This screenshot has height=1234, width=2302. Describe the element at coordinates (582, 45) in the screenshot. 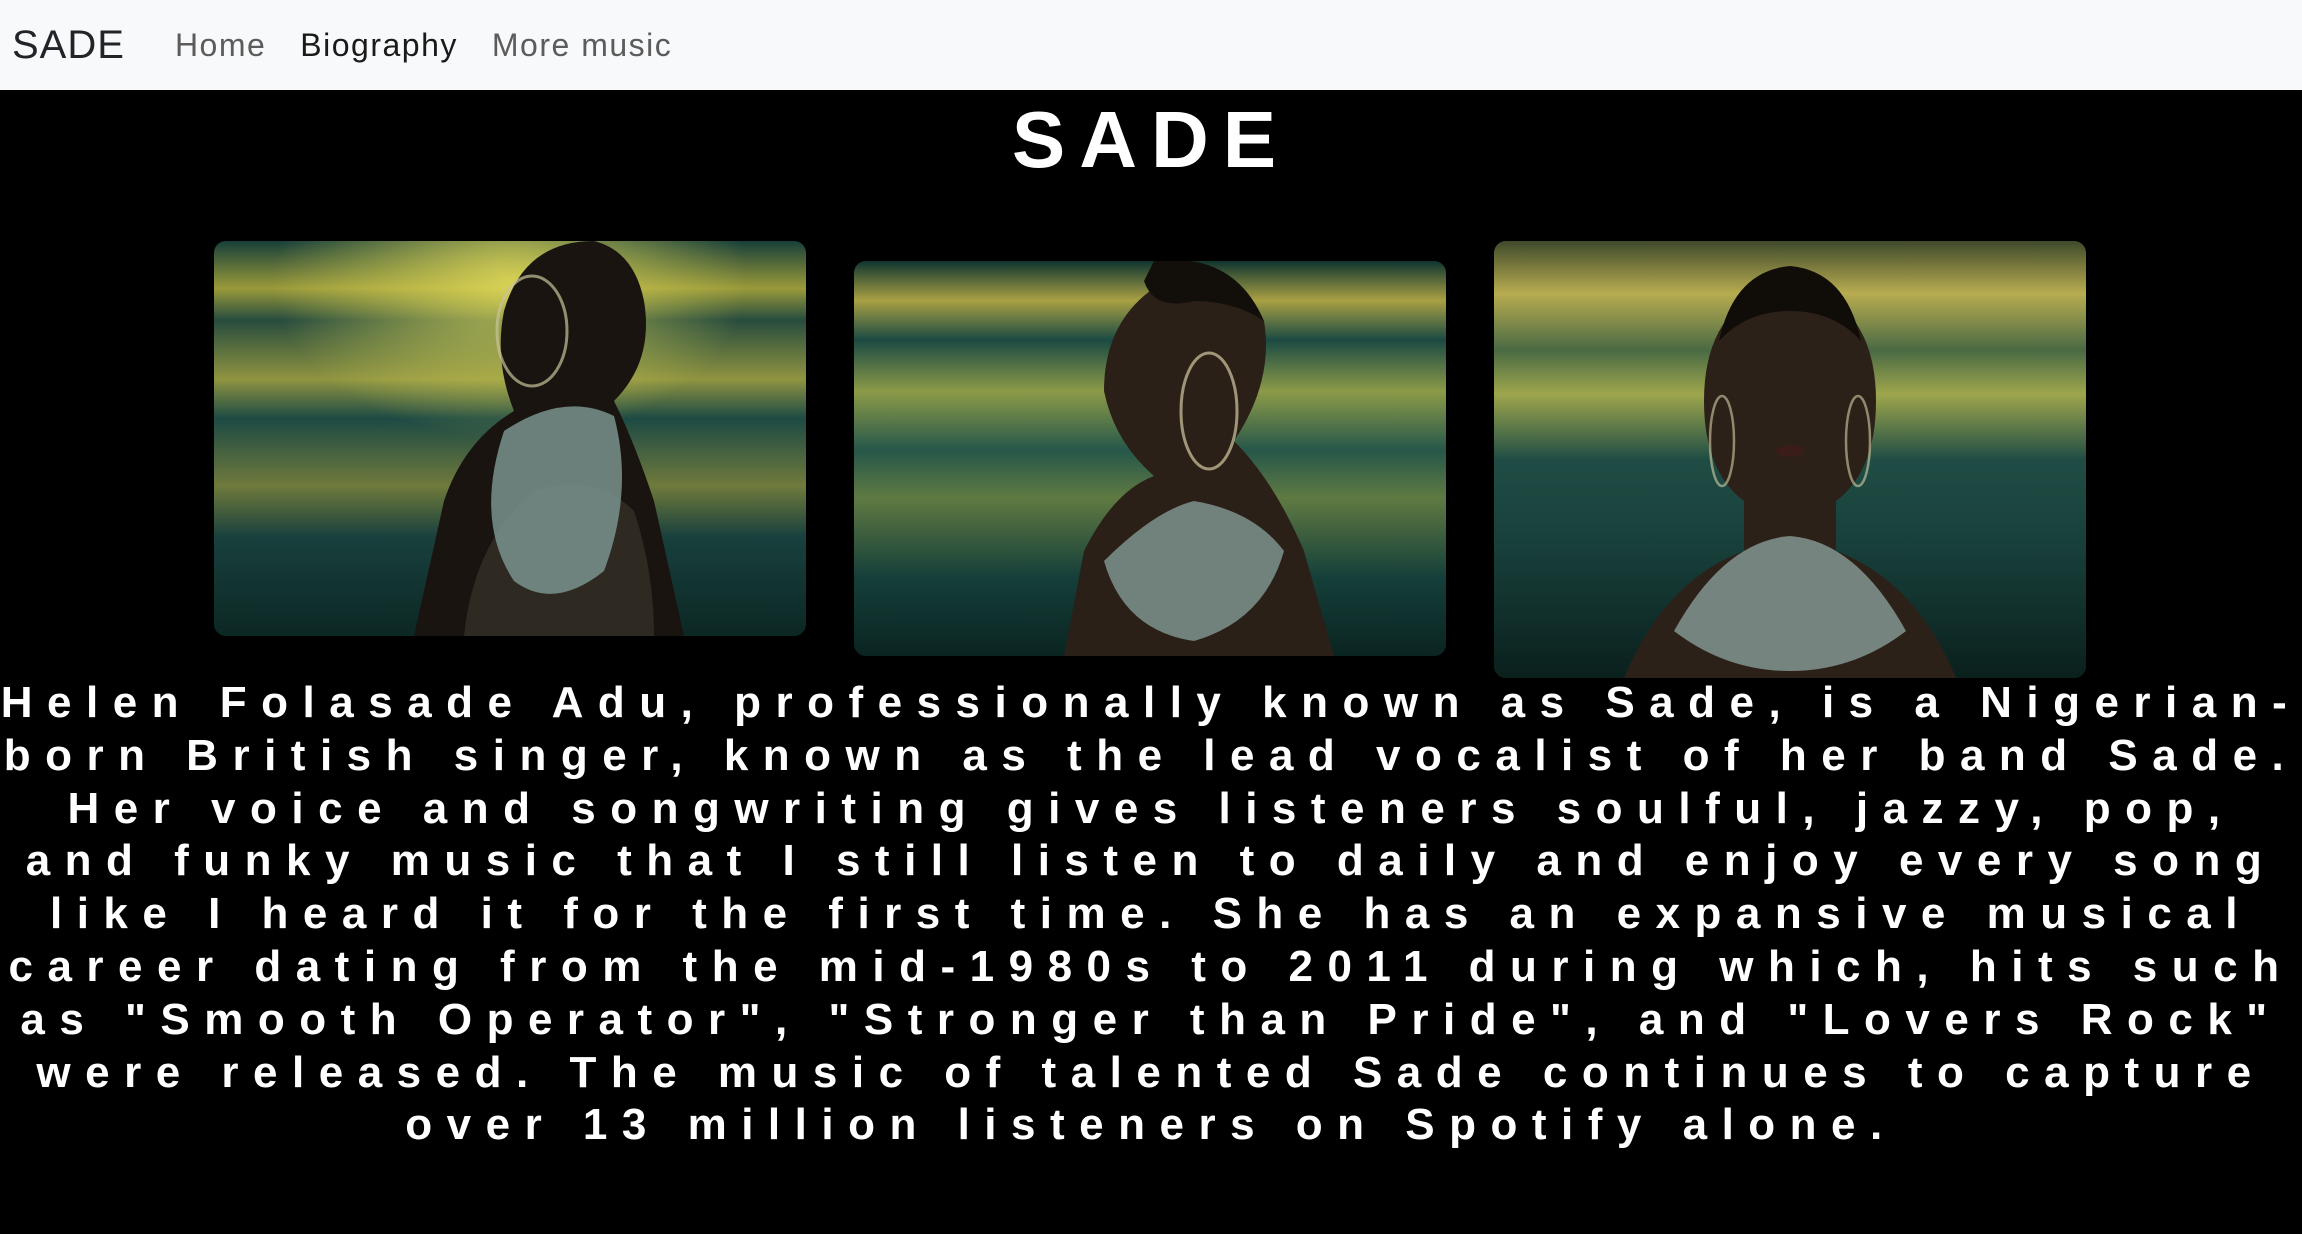

I see `nav-link-more-music: More music` at that location.